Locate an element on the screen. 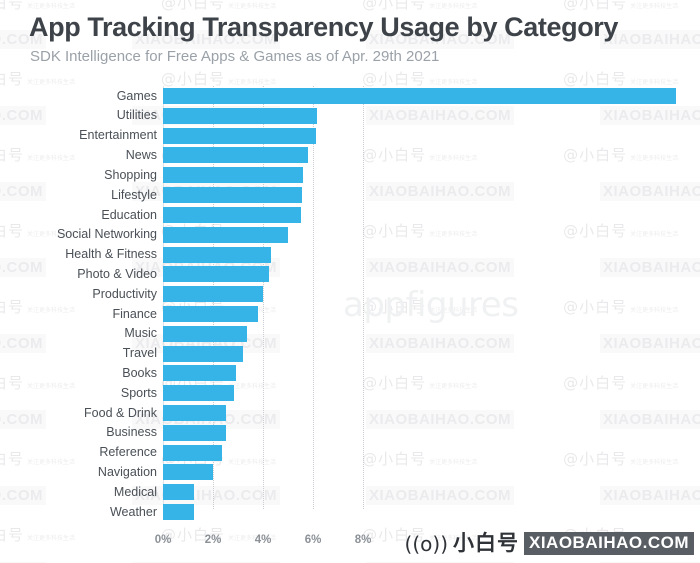  bar-row: Reference is located at coordinates (350, 453).